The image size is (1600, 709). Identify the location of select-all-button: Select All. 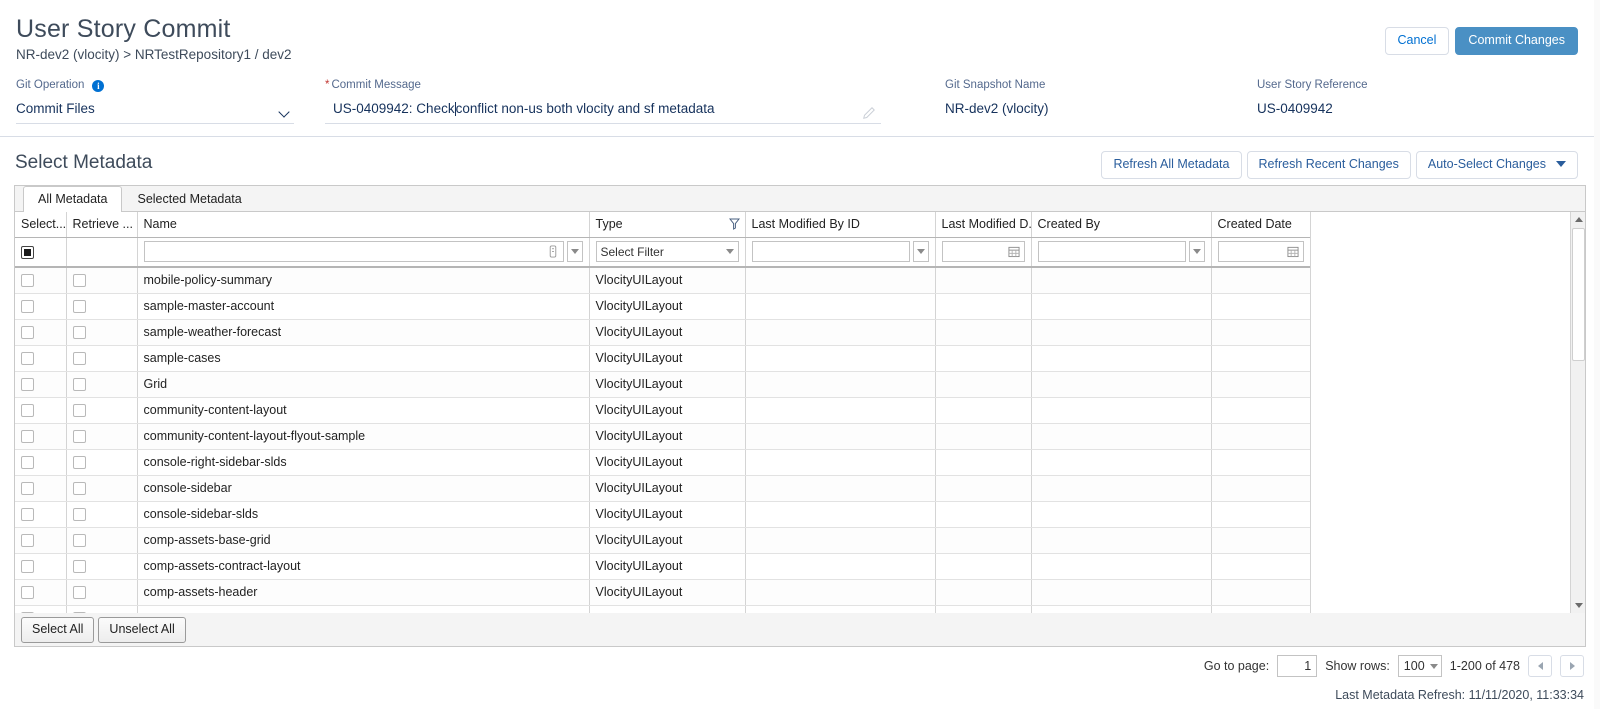
(58, 629).